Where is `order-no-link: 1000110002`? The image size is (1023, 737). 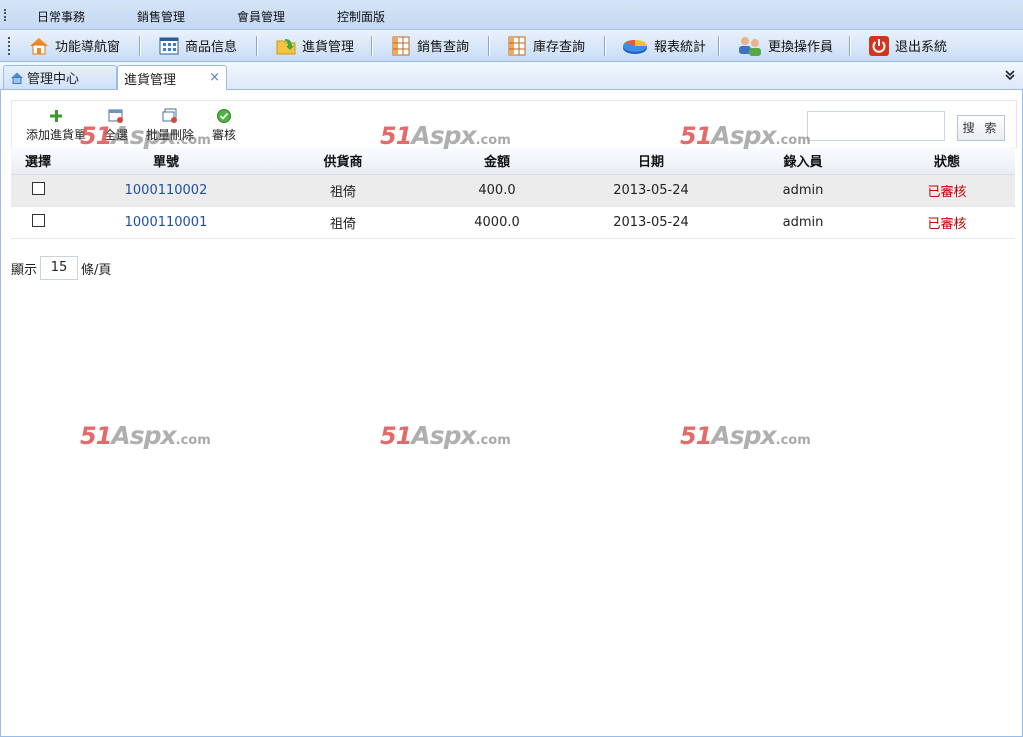 order-no-link: 1000110002 is located at coordinates (166, 190).